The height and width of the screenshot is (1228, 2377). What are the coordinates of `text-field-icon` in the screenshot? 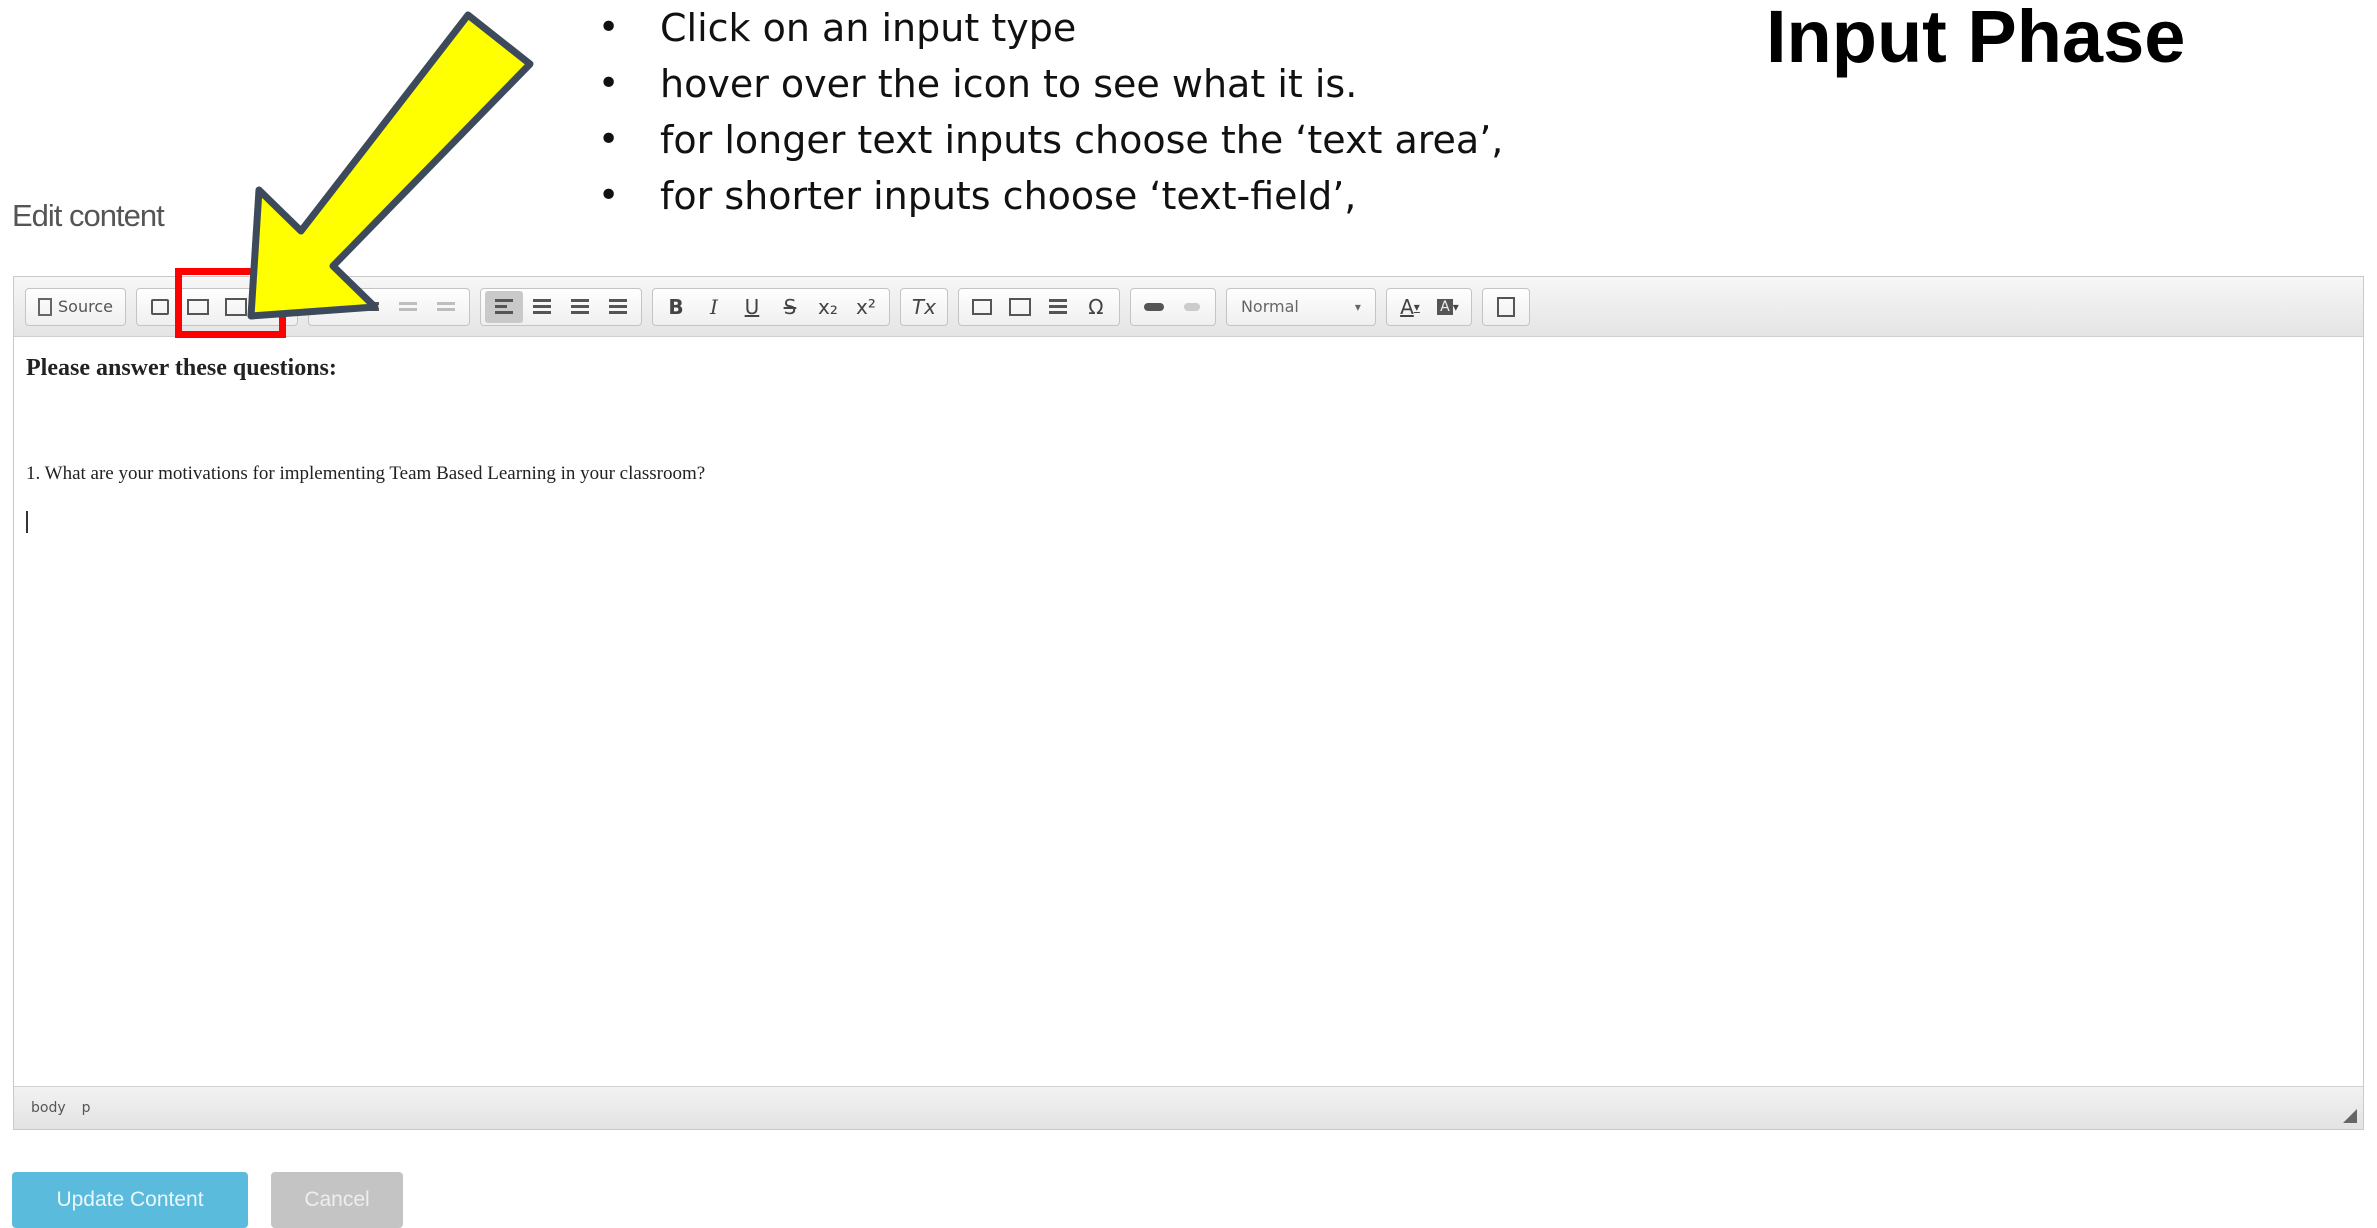 It's located at (197, 306).